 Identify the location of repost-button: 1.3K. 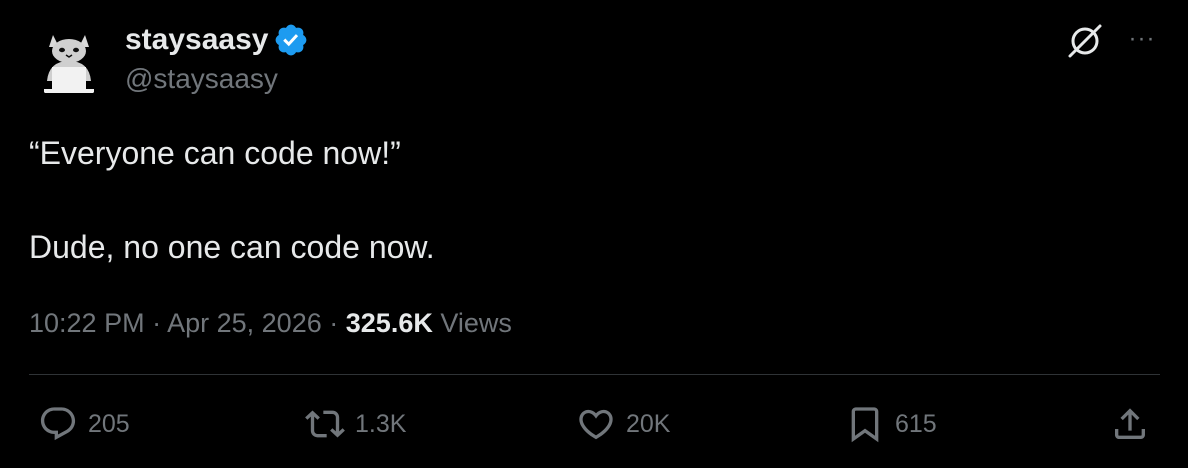
(355, 424).